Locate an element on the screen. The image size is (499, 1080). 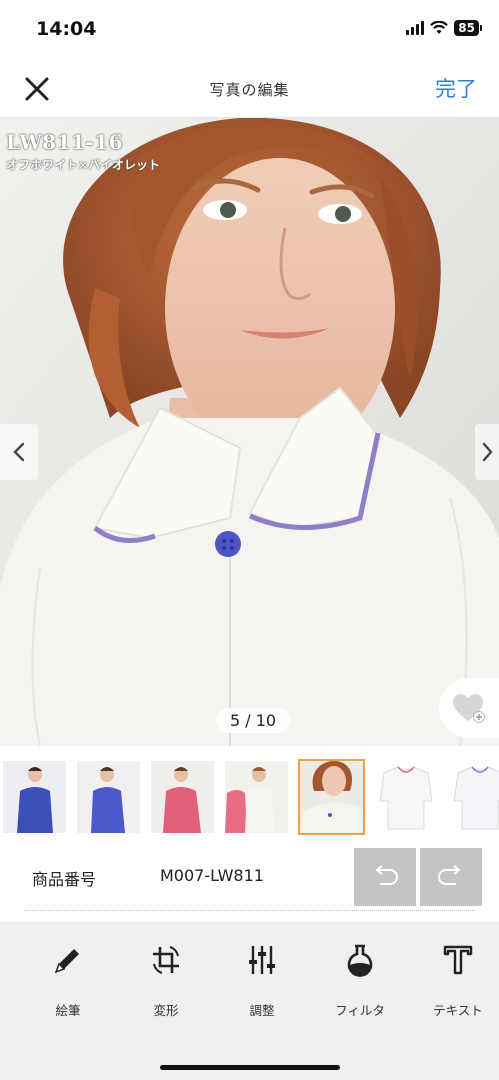
tool-brush-label: 絵筆 is located at coordinates (68, 1010).